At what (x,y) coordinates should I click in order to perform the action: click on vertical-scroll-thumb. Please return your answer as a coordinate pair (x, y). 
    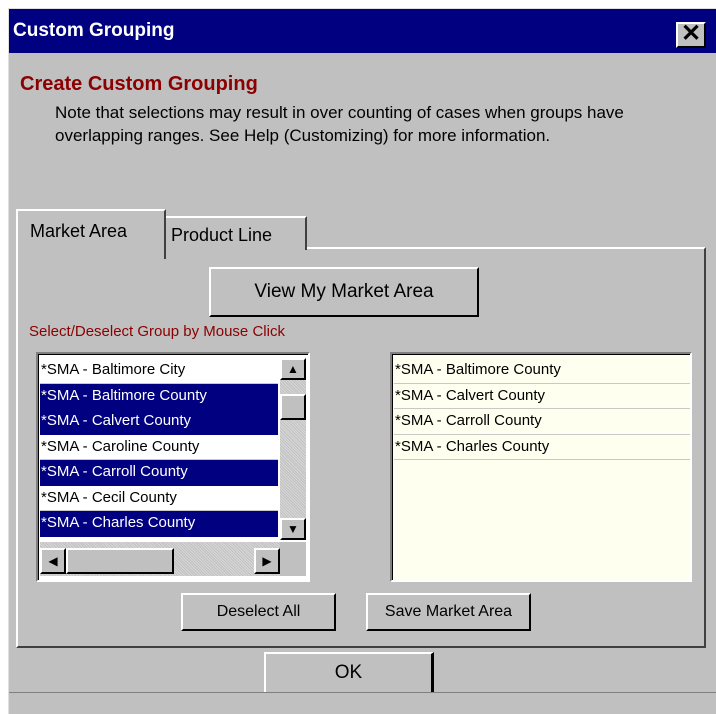
    Looking at the image, I should click on (293, 407).